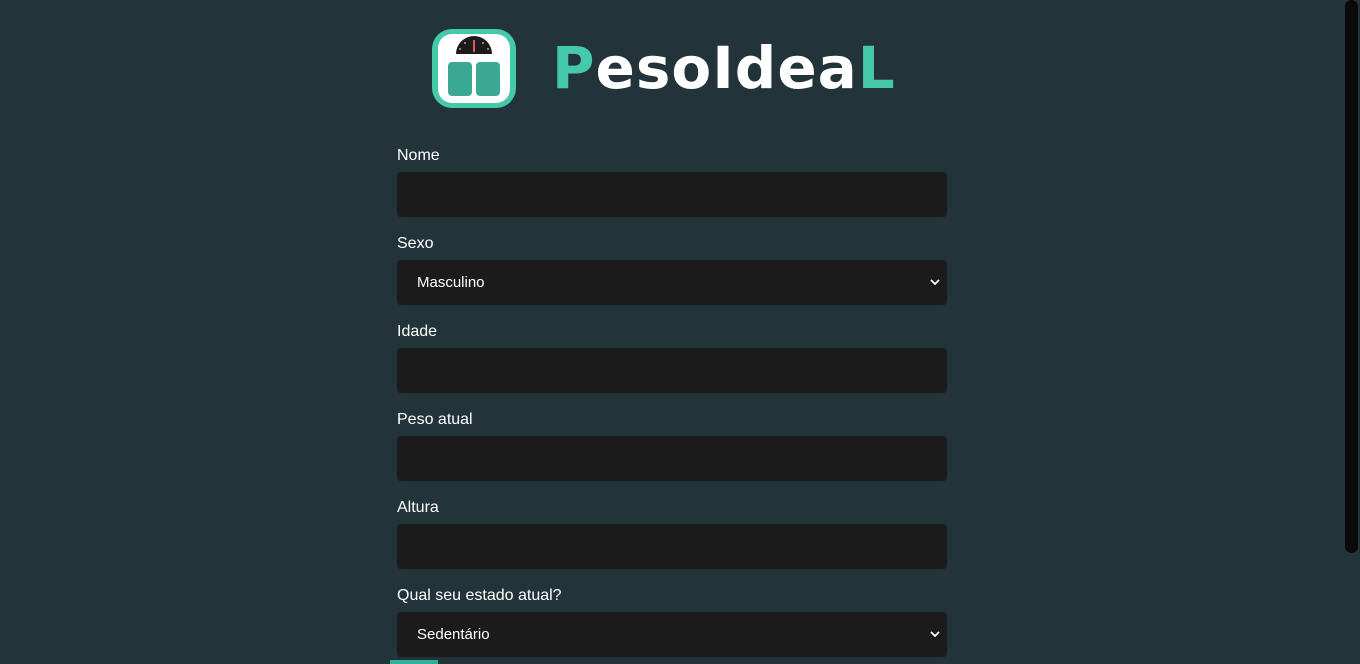  What do you see at coordinates (415, 243) in the screenshot?
I see `sexo-label: Sexo` at bounding box center [415, 243].